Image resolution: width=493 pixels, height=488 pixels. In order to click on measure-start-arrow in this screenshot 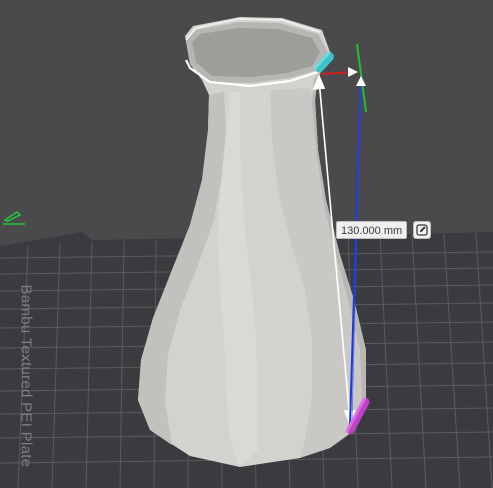, I will do `click(361, 81)`.